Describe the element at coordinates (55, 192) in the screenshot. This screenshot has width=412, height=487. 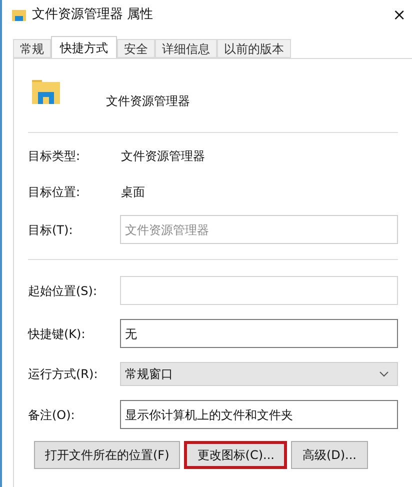
I see `field-label: 目标位置:` at that location.